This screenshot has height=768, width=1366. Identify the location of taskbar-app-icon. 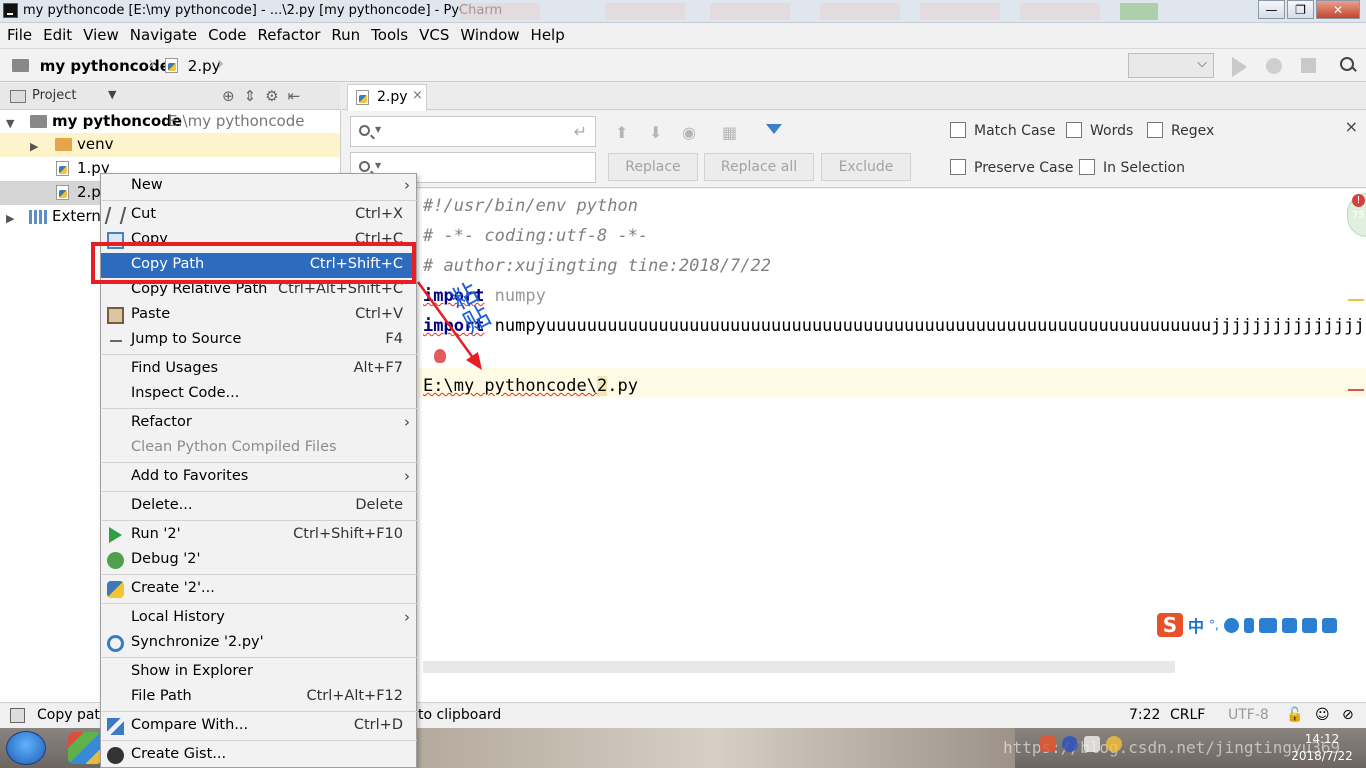
(85, 748).